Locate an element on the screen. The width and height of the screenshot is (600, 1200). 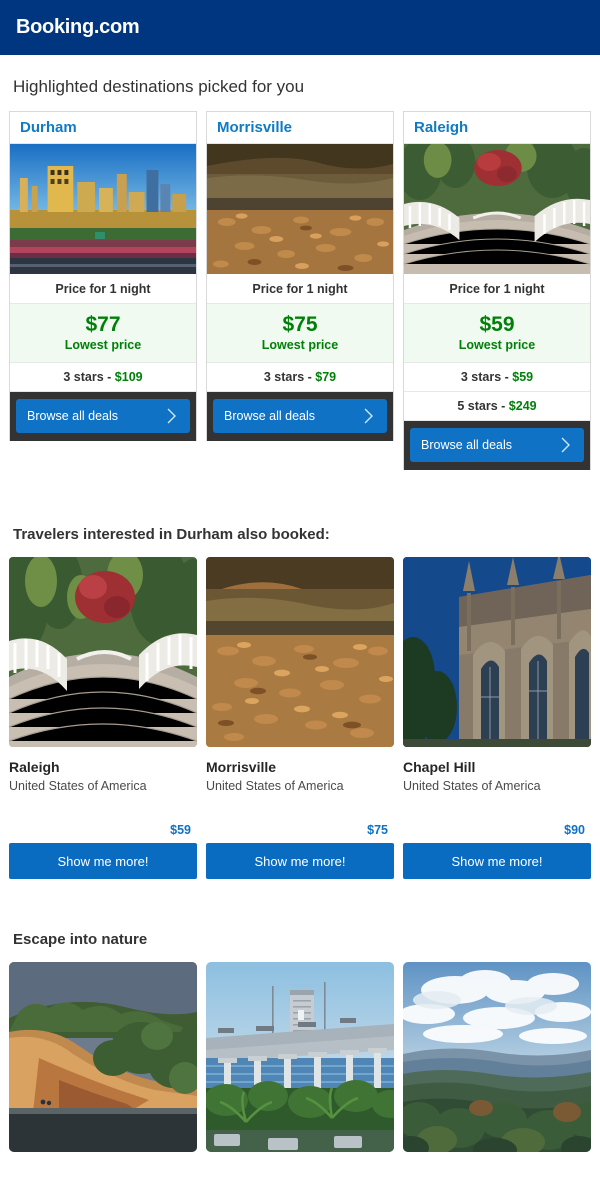
destination-price: $90 is located at coordinates (574, 830).